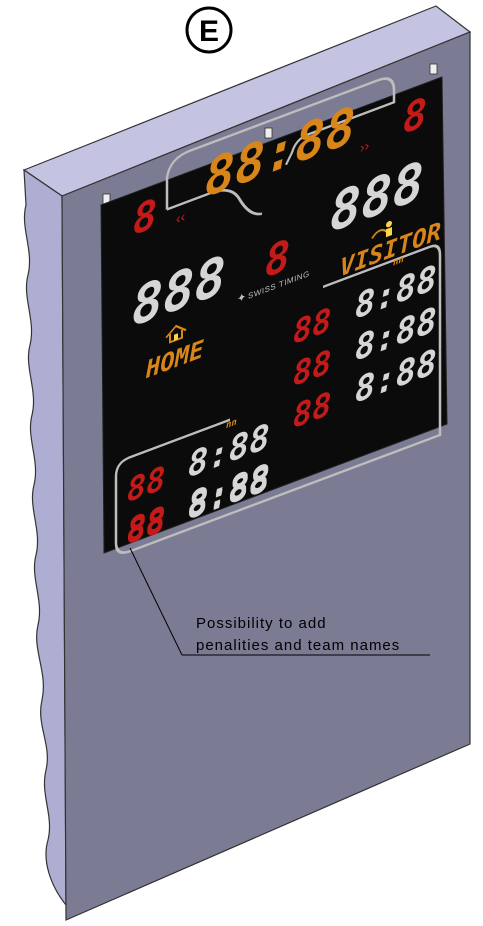  I want to click on mount-bracket-right, so click(433, 69).